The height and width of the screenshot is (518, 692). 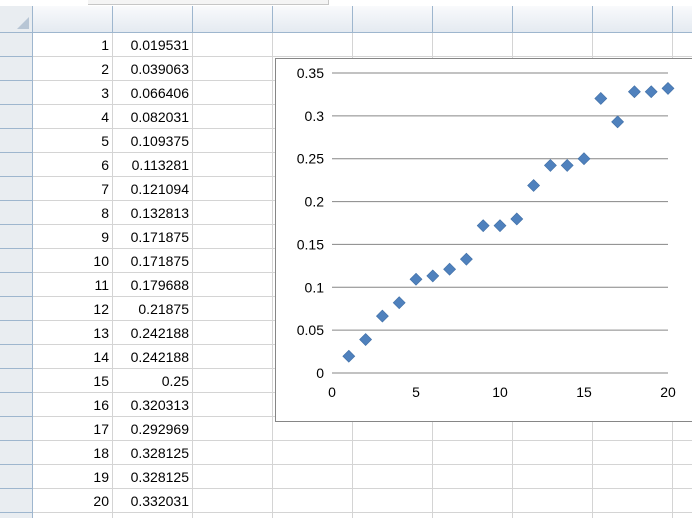 I want to click on x-tick-label: 0, so click(x=332, y=392).